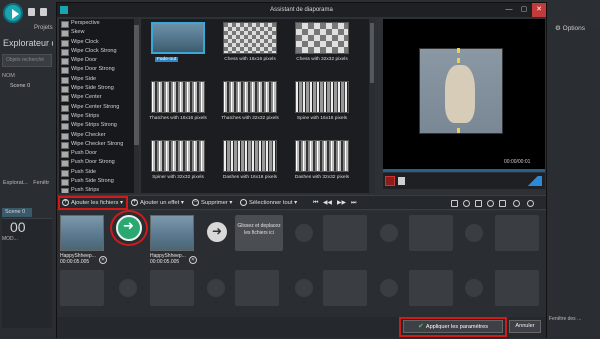 This screenshot has height=339, width=600. I want to click on transition-item: Chess with 16x16 pixels, so click(250, 42).